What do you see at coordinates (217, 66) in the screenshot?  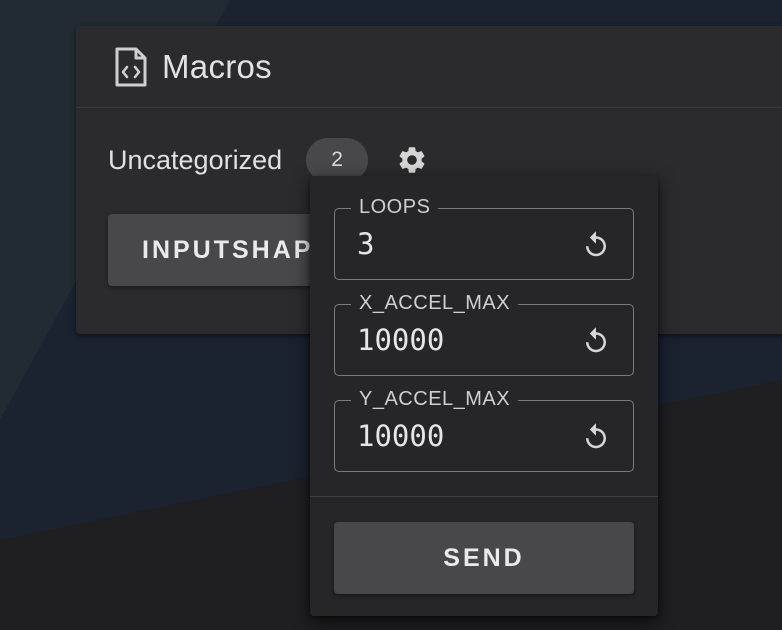 I see `card-title: Macros` at bounding box center [217, 66].